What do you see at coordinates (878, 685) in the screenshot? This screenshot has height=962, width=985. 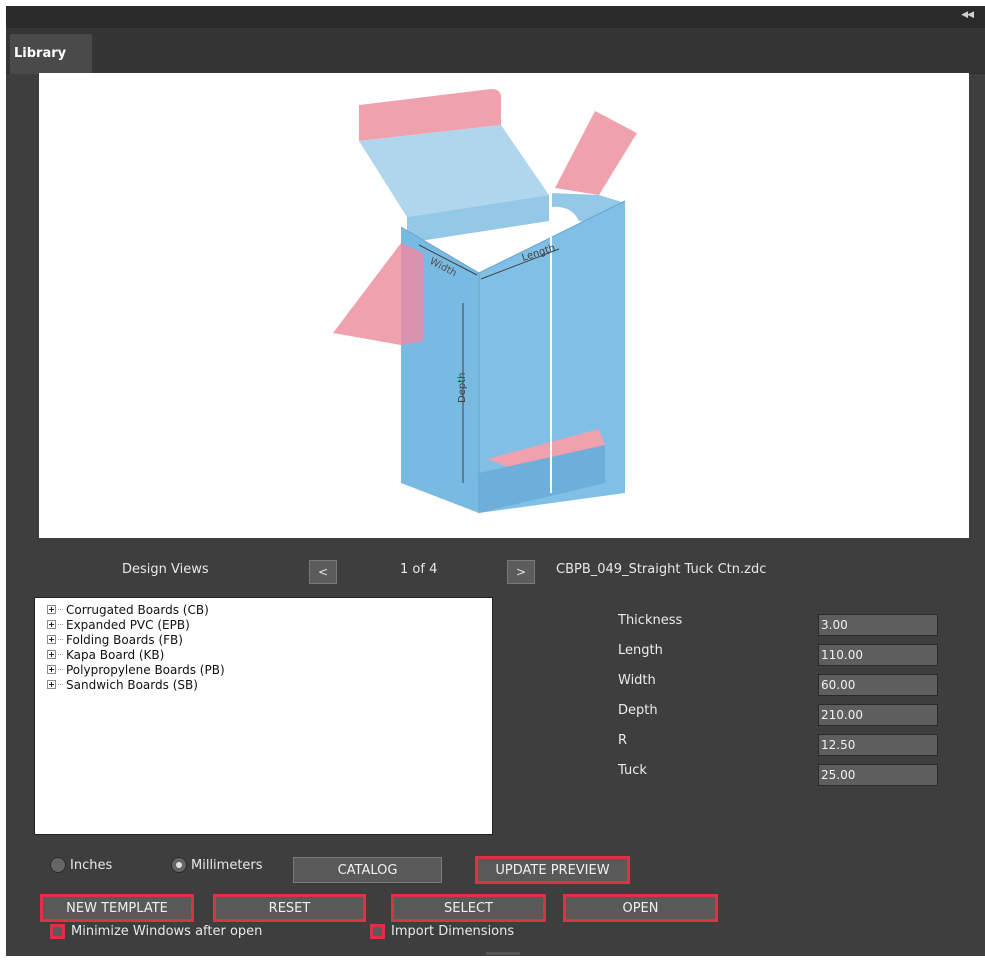 I see `width-field` at bounding box center [878, 685].